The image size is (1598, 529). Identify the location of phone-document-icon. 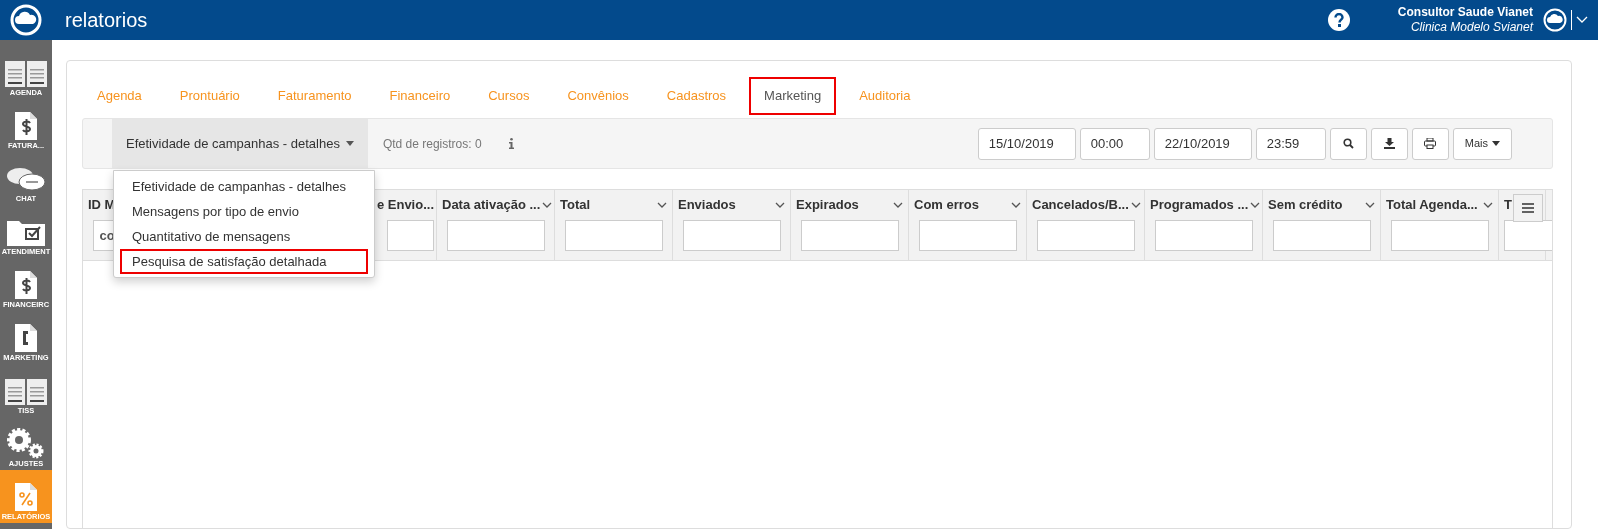
(26, 338).